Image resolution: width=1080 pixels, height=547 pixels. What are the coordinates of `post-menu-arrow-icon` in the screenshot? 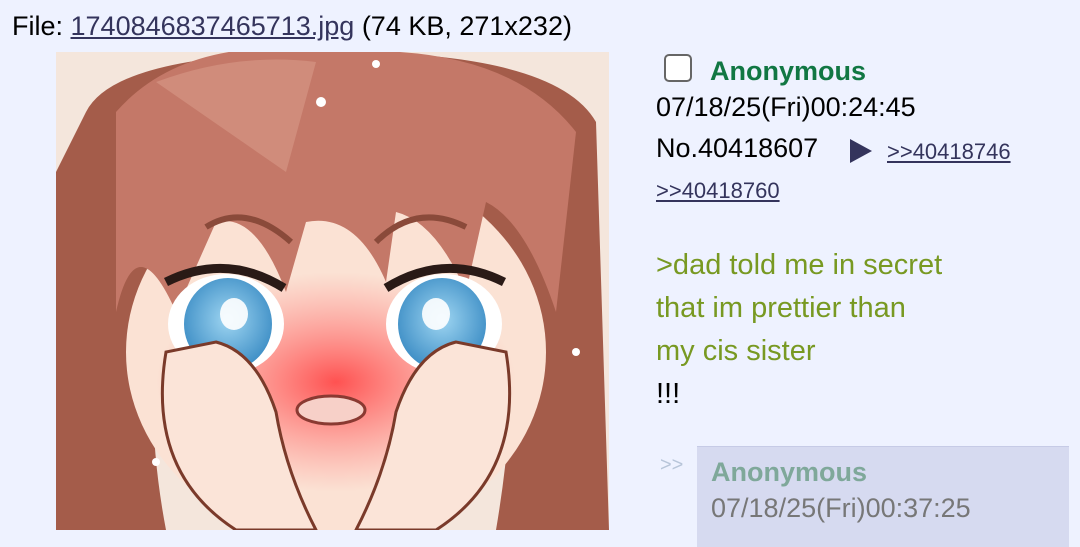 It's located at (861, 151).